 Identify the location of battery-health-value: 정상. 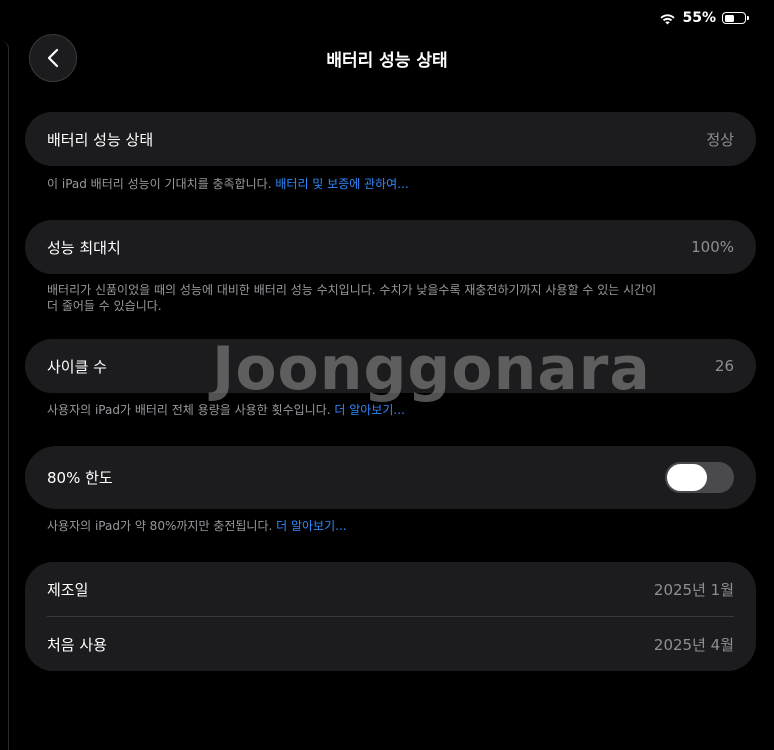
(720, 139).